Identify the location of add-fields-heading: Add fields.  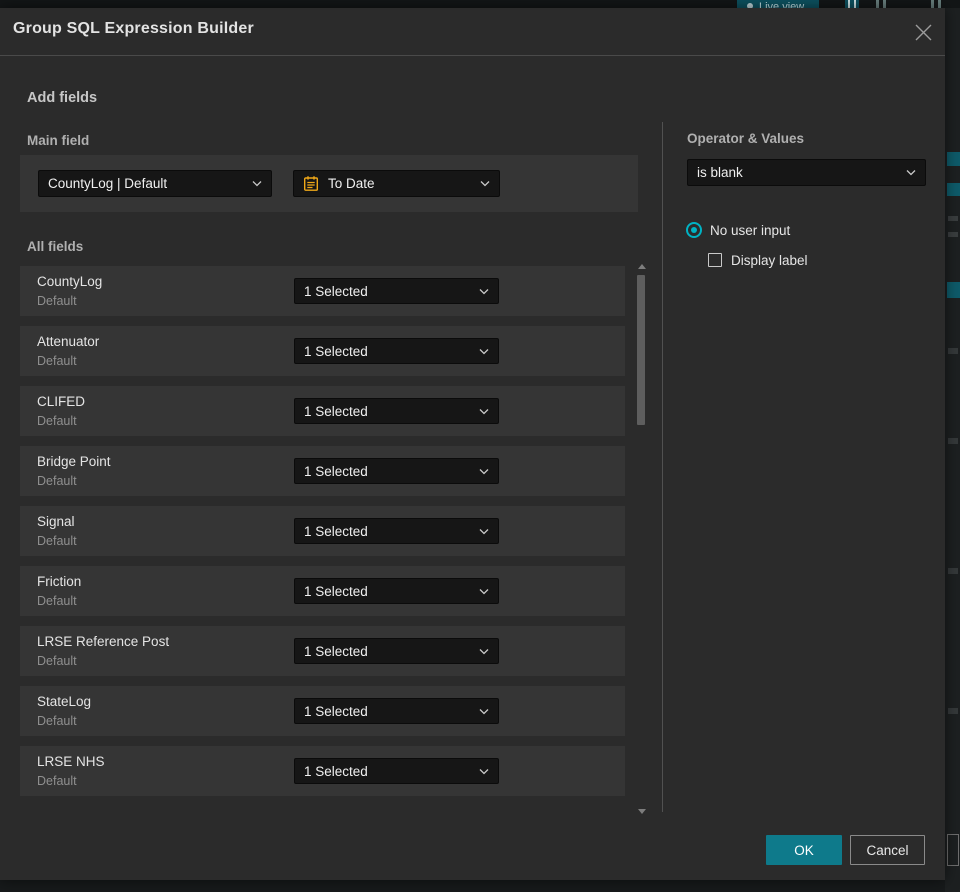
(62, 98).